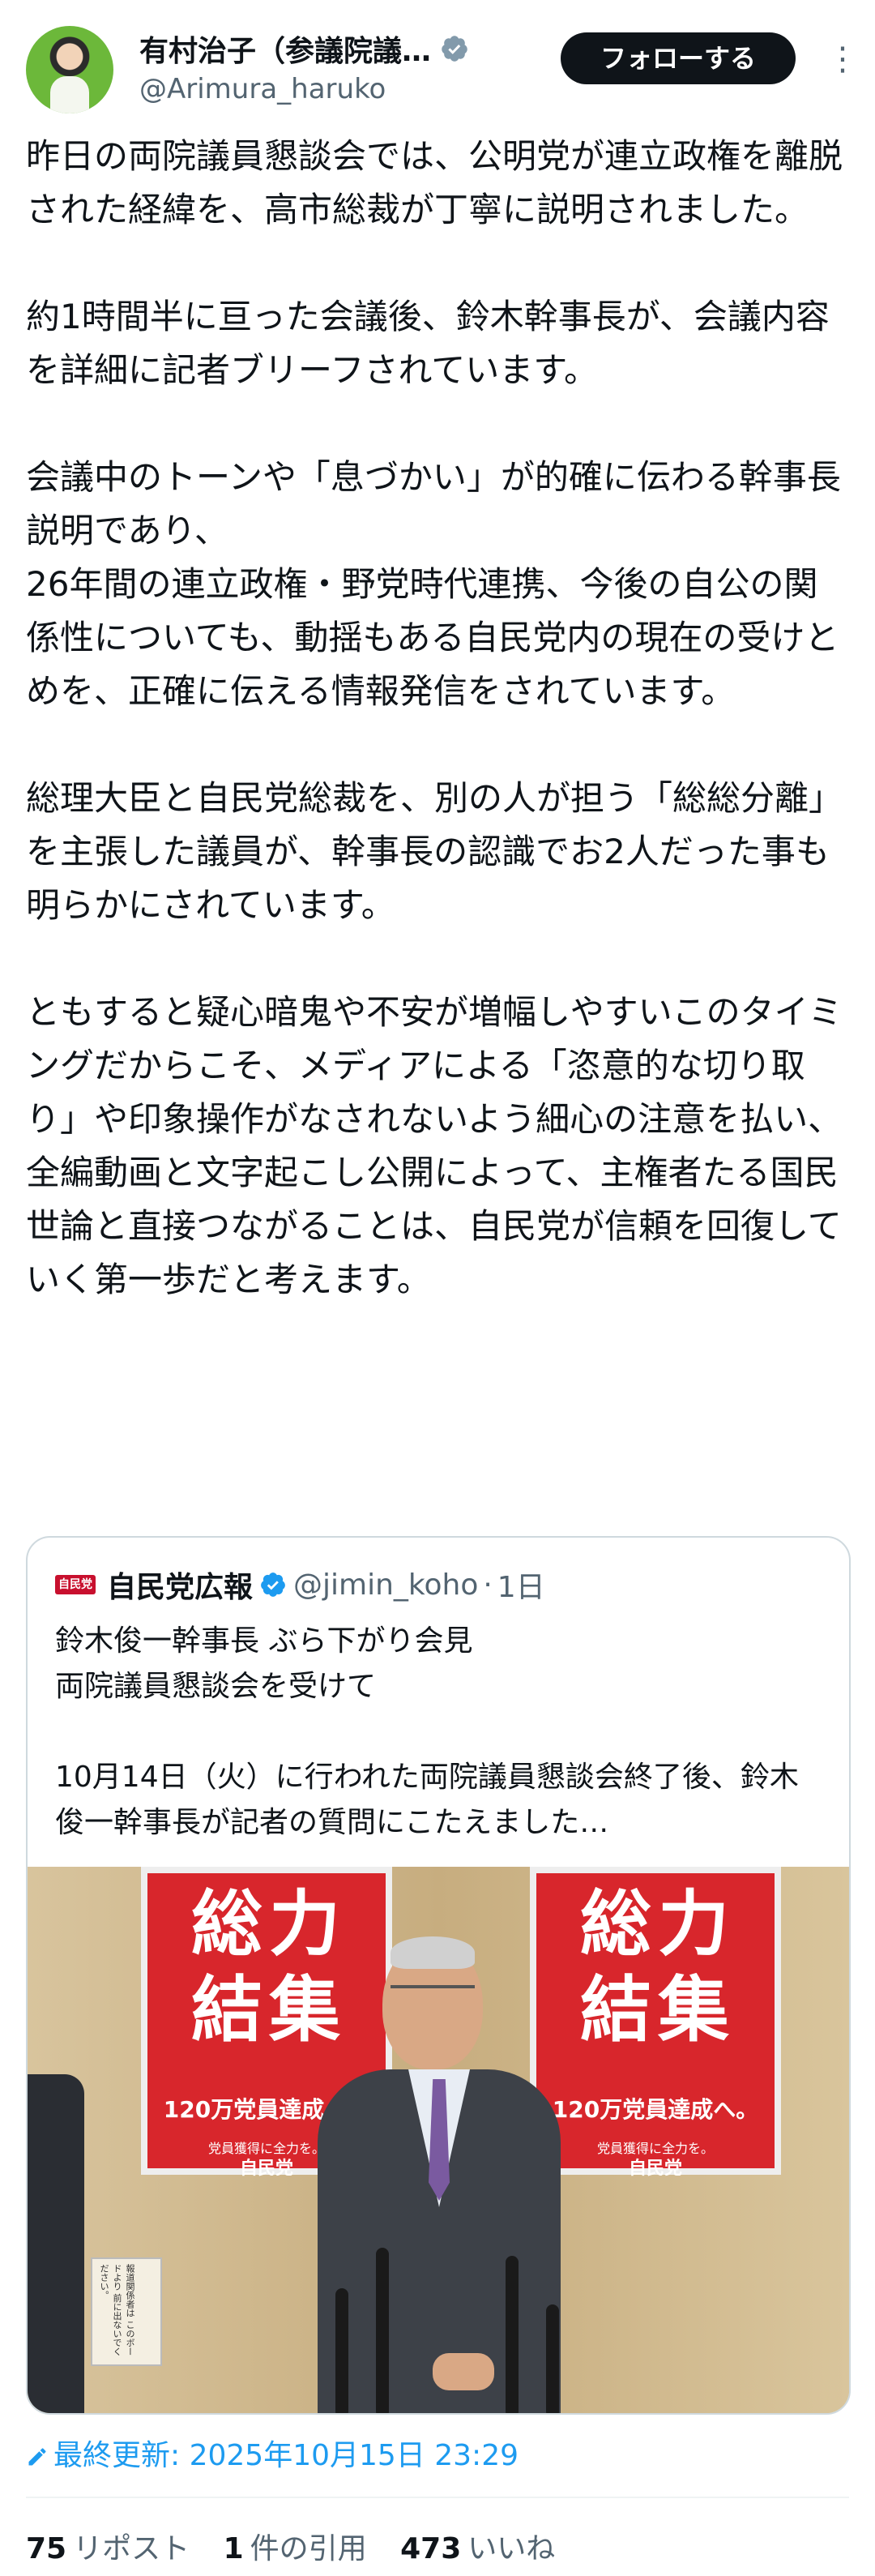 This screenshot has width=875, height=2576. I want to click on quoted-time: 1日, so click(521, 1587).